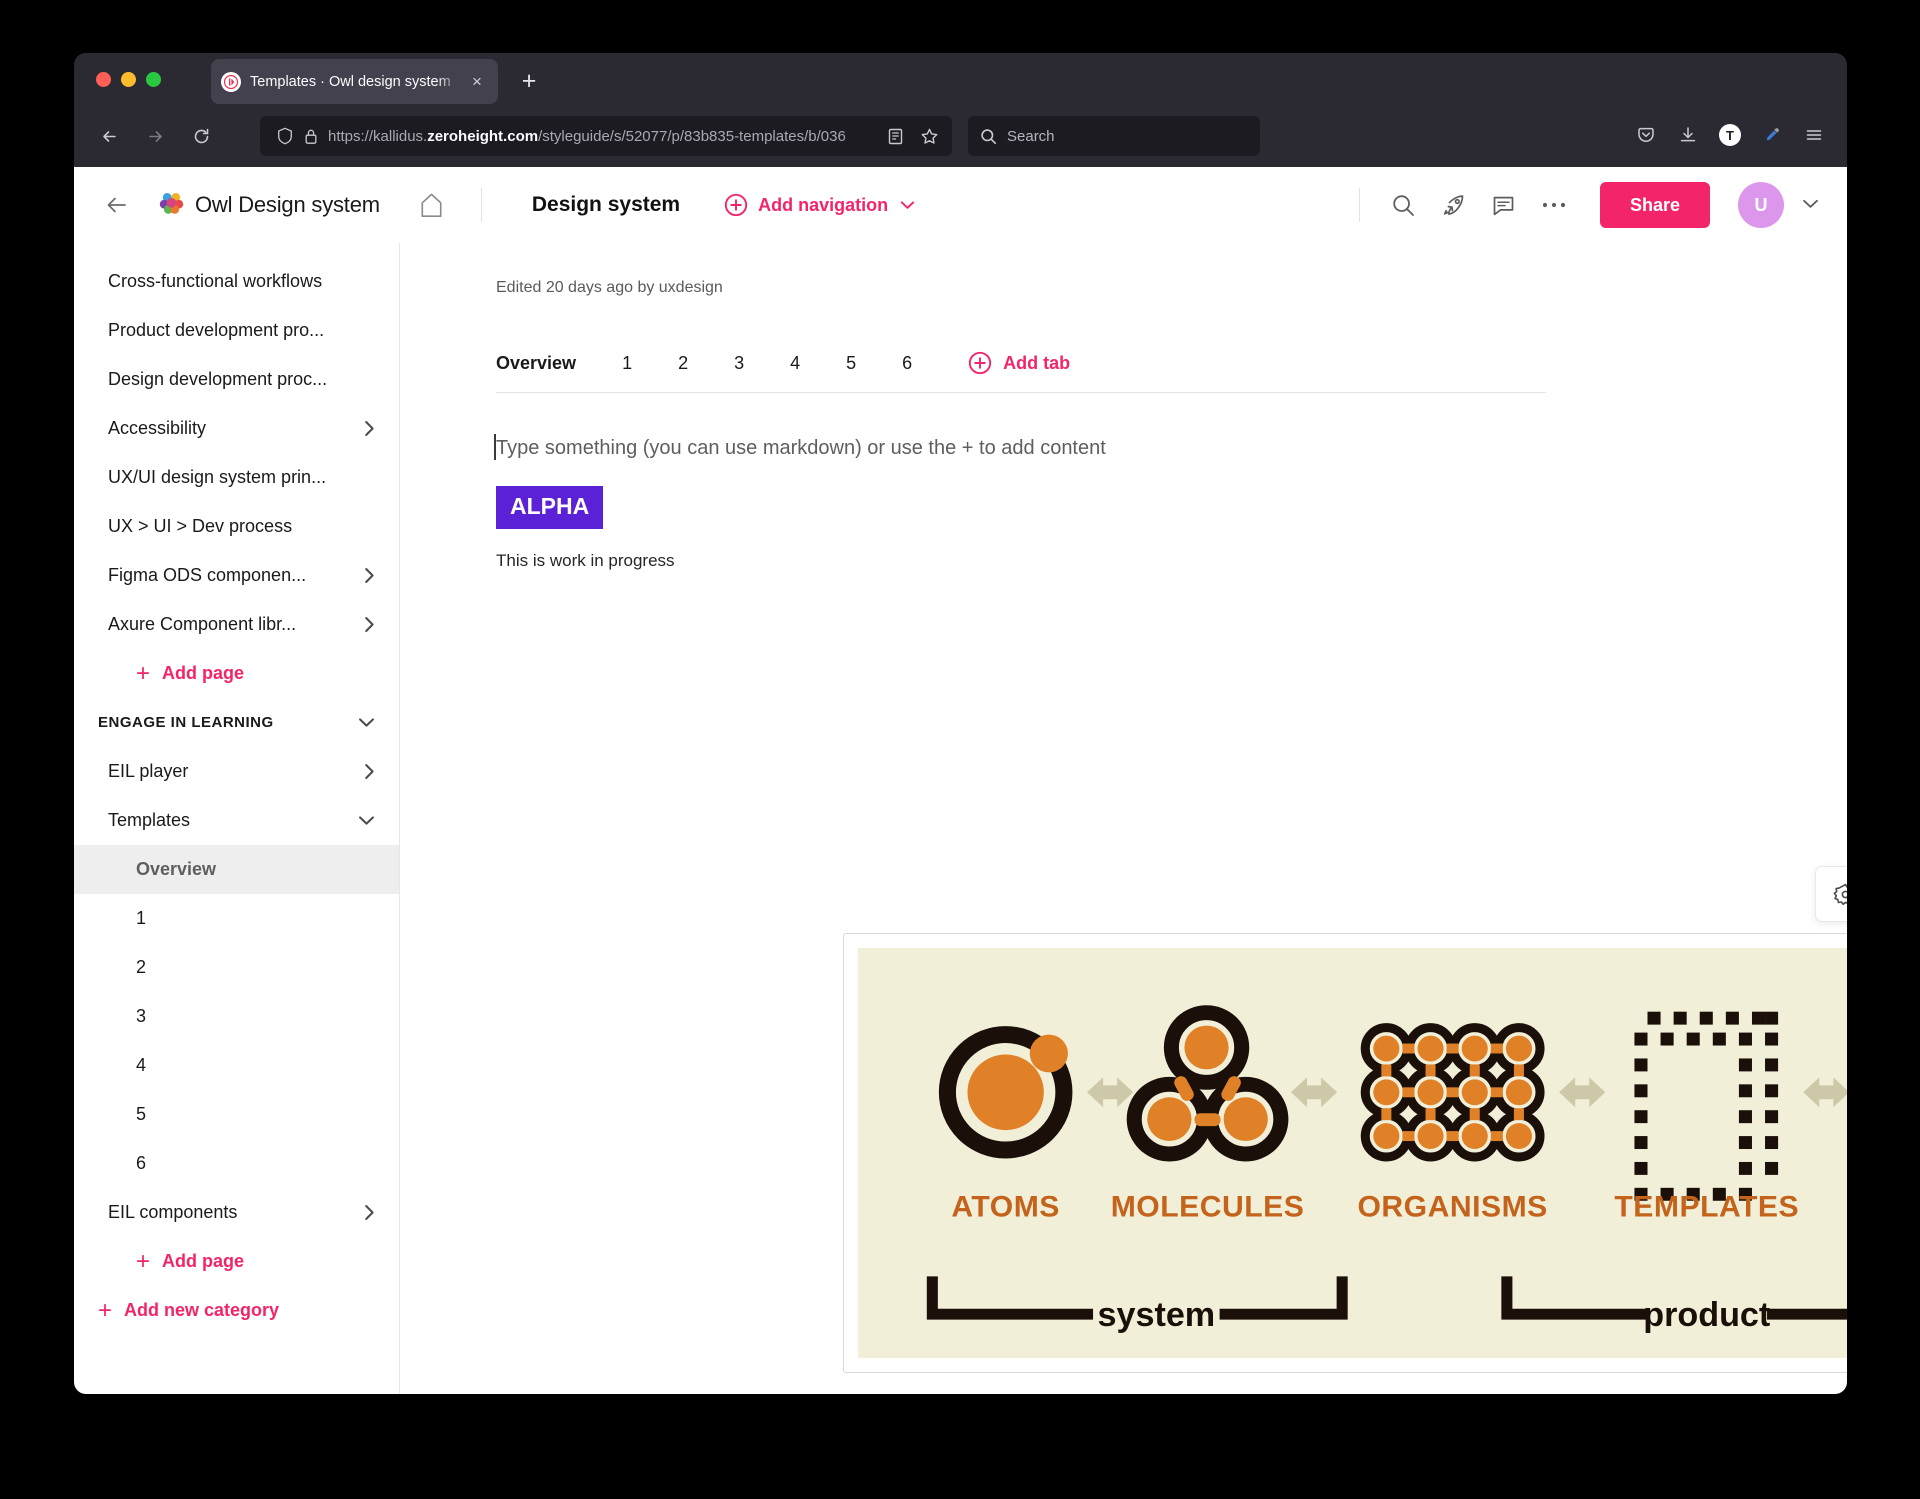  I want to click on add-navigation-button: Add navigation, so click(819, 205).